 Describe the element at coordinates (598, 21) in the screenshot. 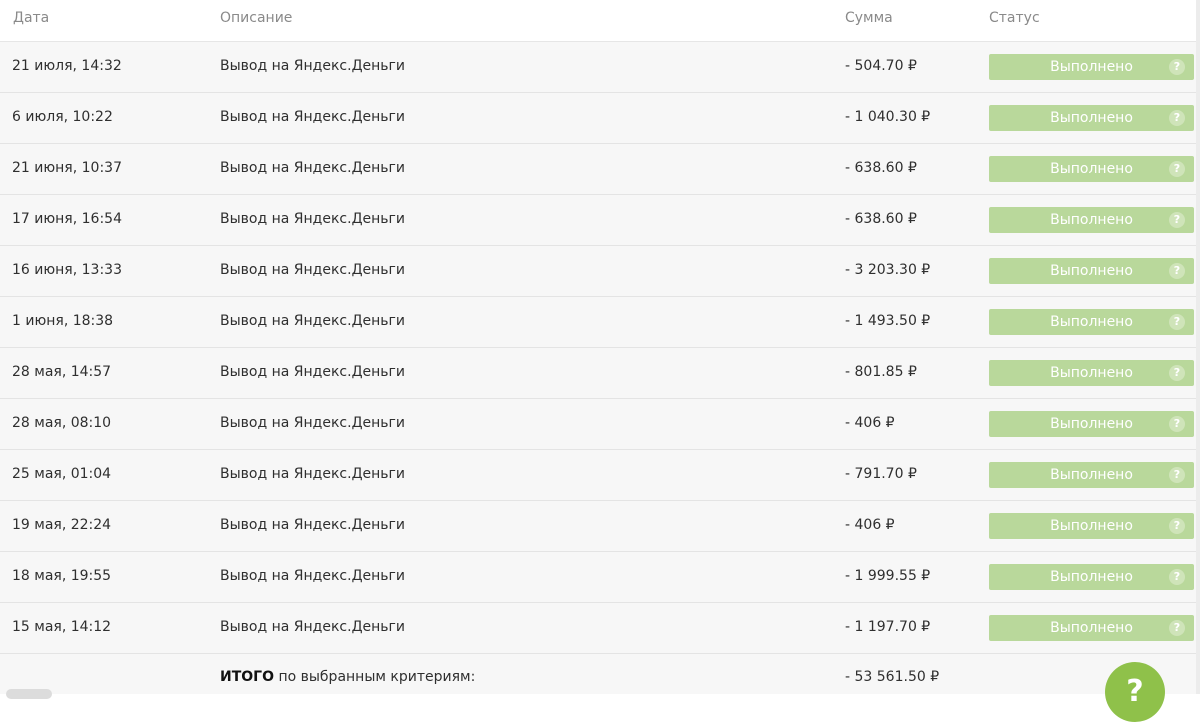

I see `table-header: Дата Описание Сумма Статус` at that location.